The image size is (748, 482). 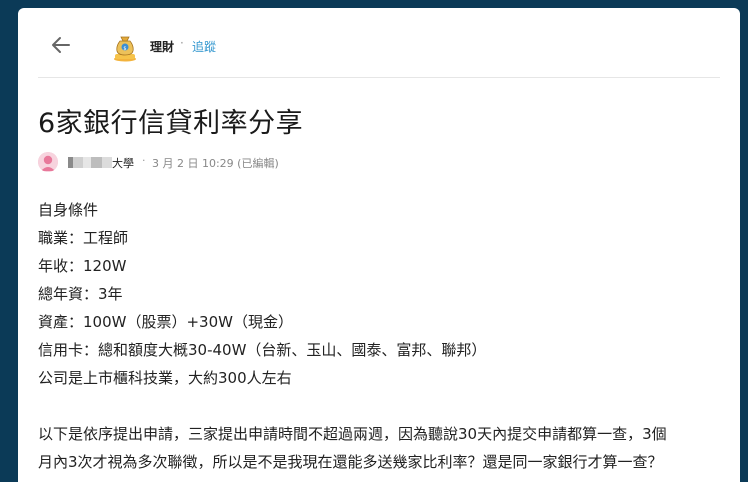 What do you see at coordinates (82, 266) in the screenshot?
I see `body-line: 年收：120W` at bounding box center [82, 266].